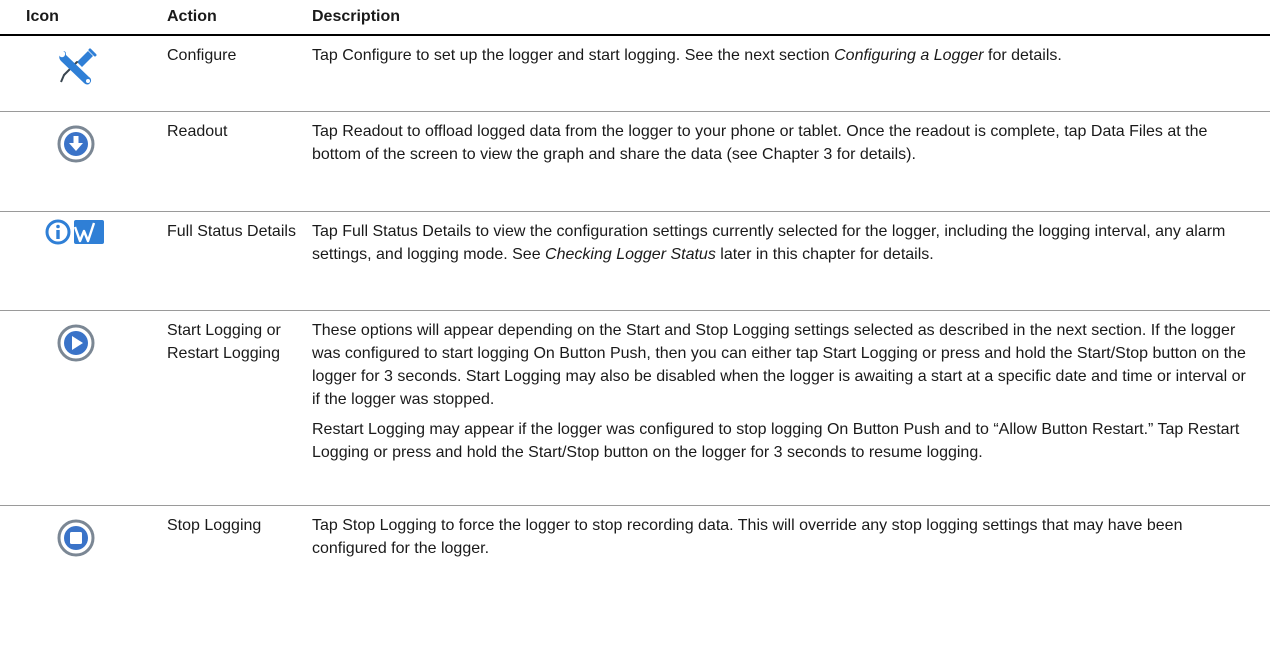 This screenshot has height=663, width=1270. Describe the element at coordinates (224, 342) in the screenshot. I see `row-action-label: Start Logging or Restart Logging` at that location.